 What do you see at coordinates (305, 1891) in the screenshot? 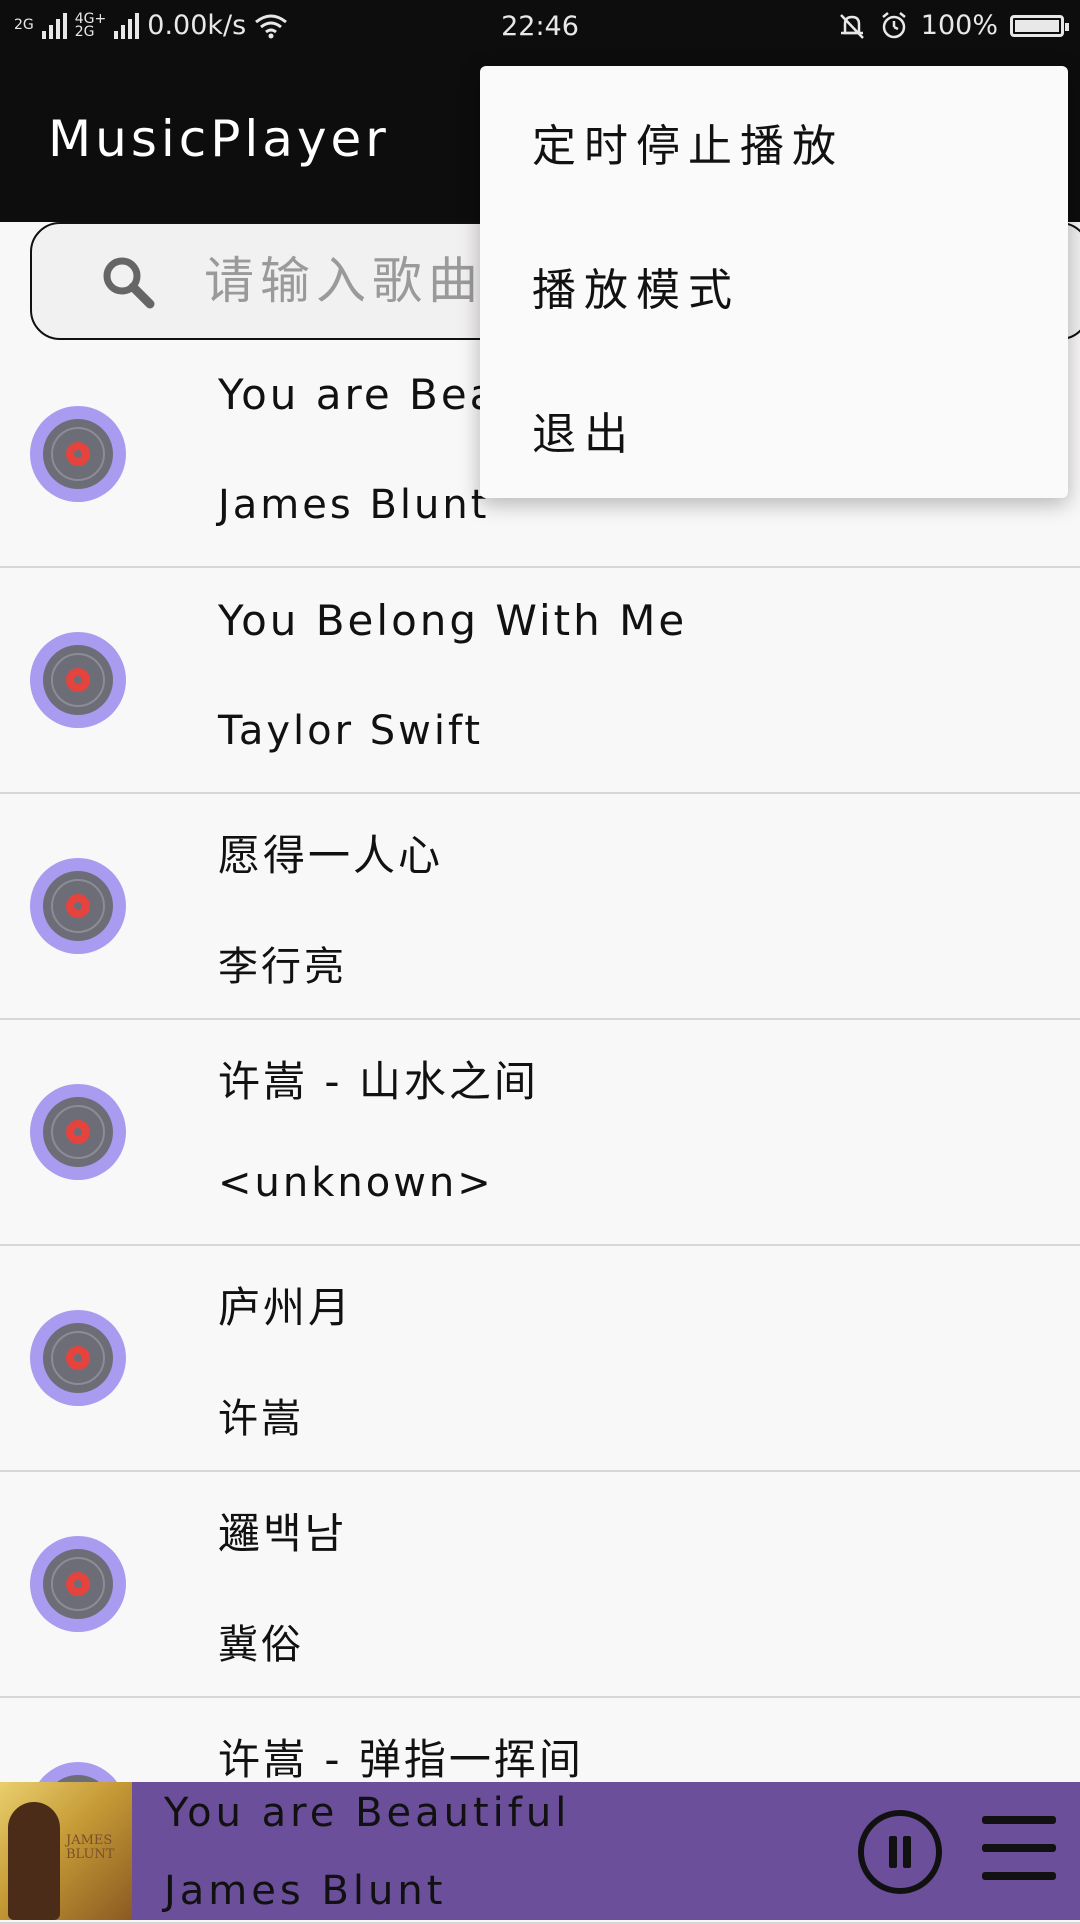
I see `now-playing-artist: James Blunt` at bounding box center [305, 1891].